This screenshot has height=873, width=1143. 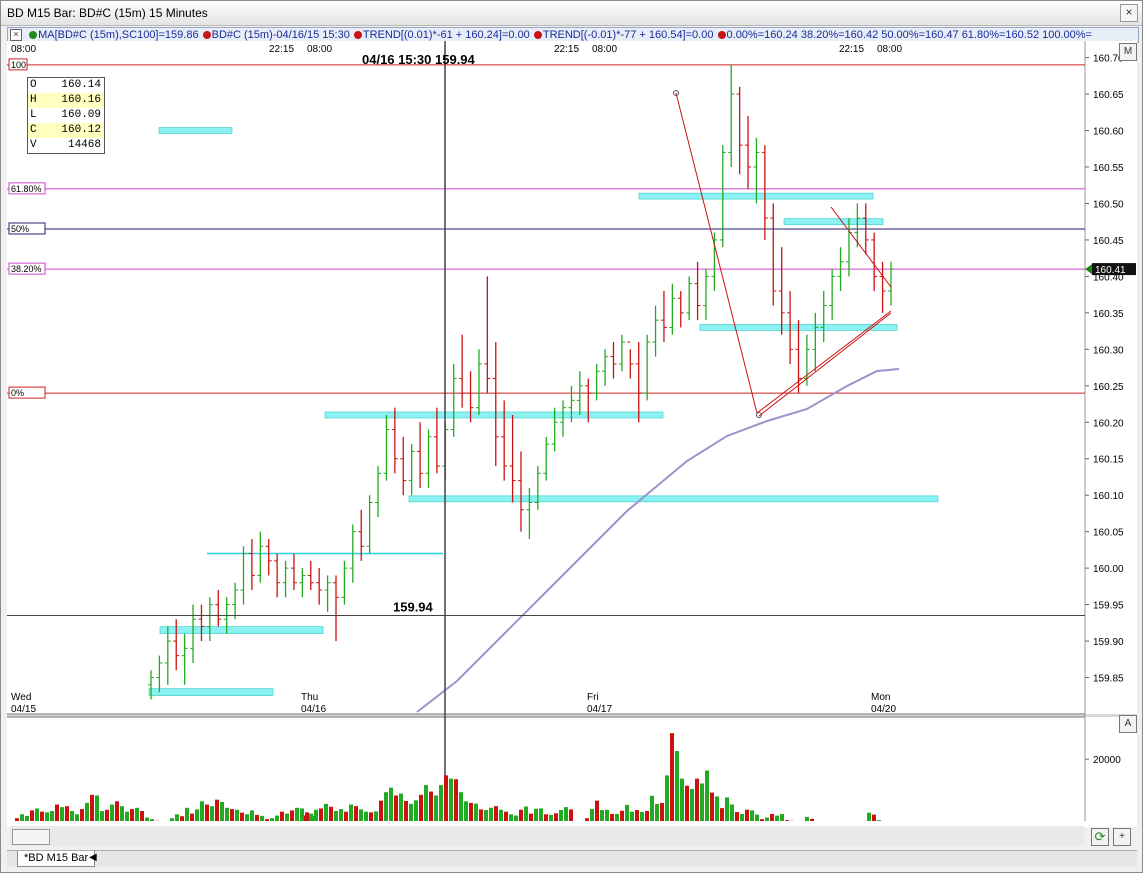 I want to click on ohlc-box: O 160.14 H 160.16 L 160.09 C 160.12 V 14468, so click(x=66, y=115).